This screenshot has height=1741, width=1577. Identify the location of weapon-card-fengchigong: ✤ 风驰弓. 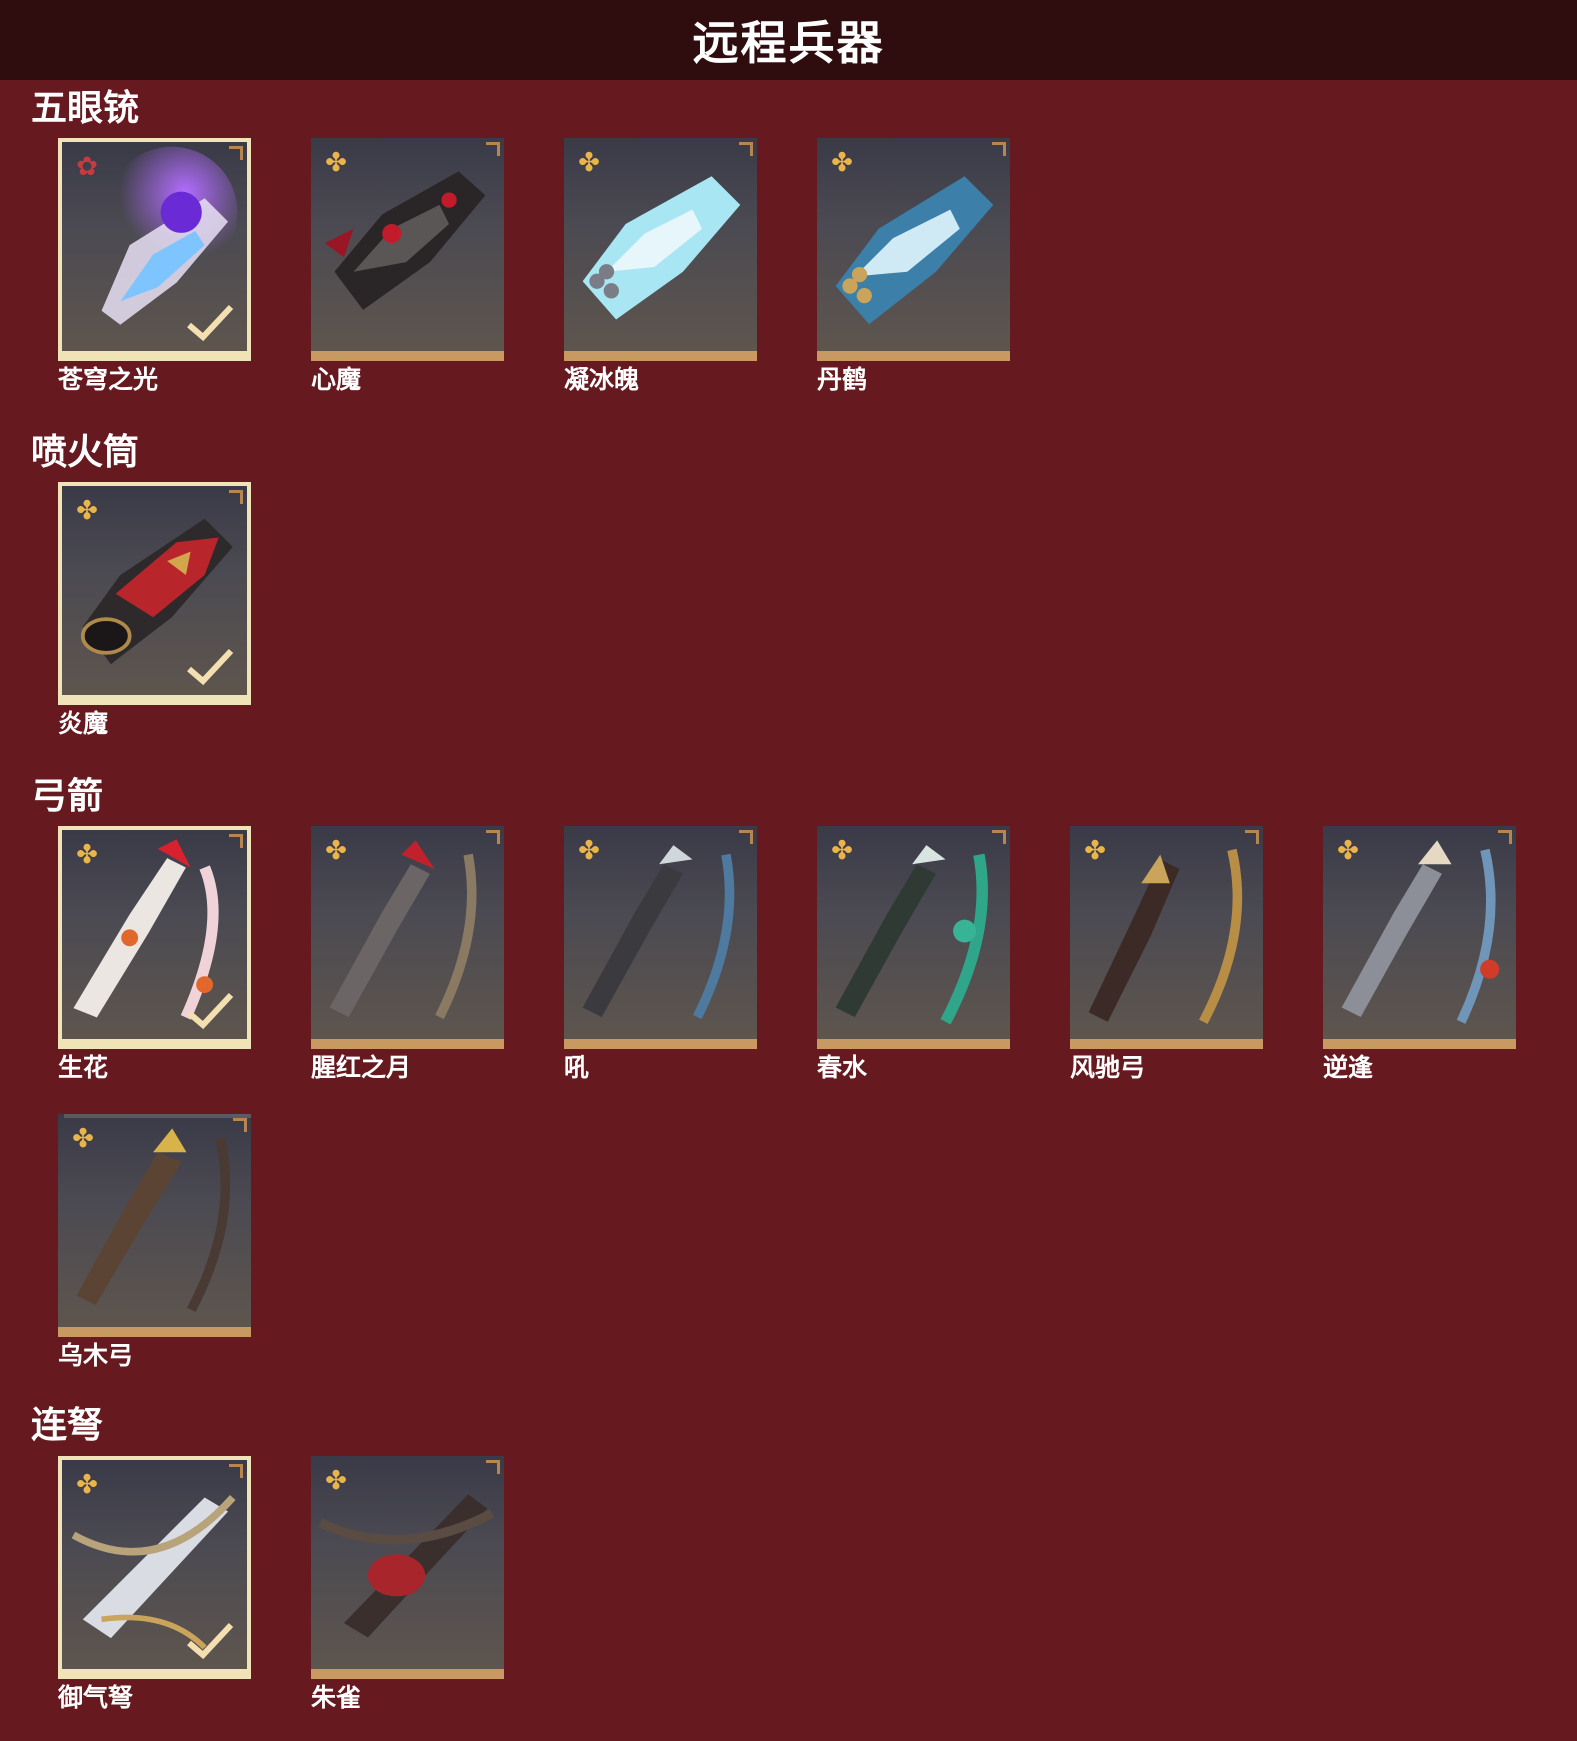
(1166, 954).